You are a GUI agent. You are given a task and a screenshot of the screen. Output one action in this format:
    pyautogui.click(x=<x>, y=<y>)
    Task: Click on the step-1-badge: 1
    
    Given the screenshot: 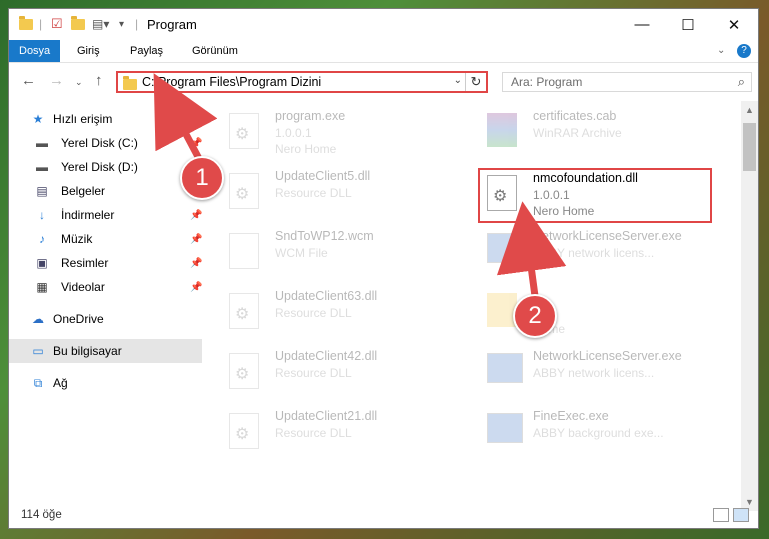 What is the action you would take?
    pyautogui.click(x=202, y=178)
    